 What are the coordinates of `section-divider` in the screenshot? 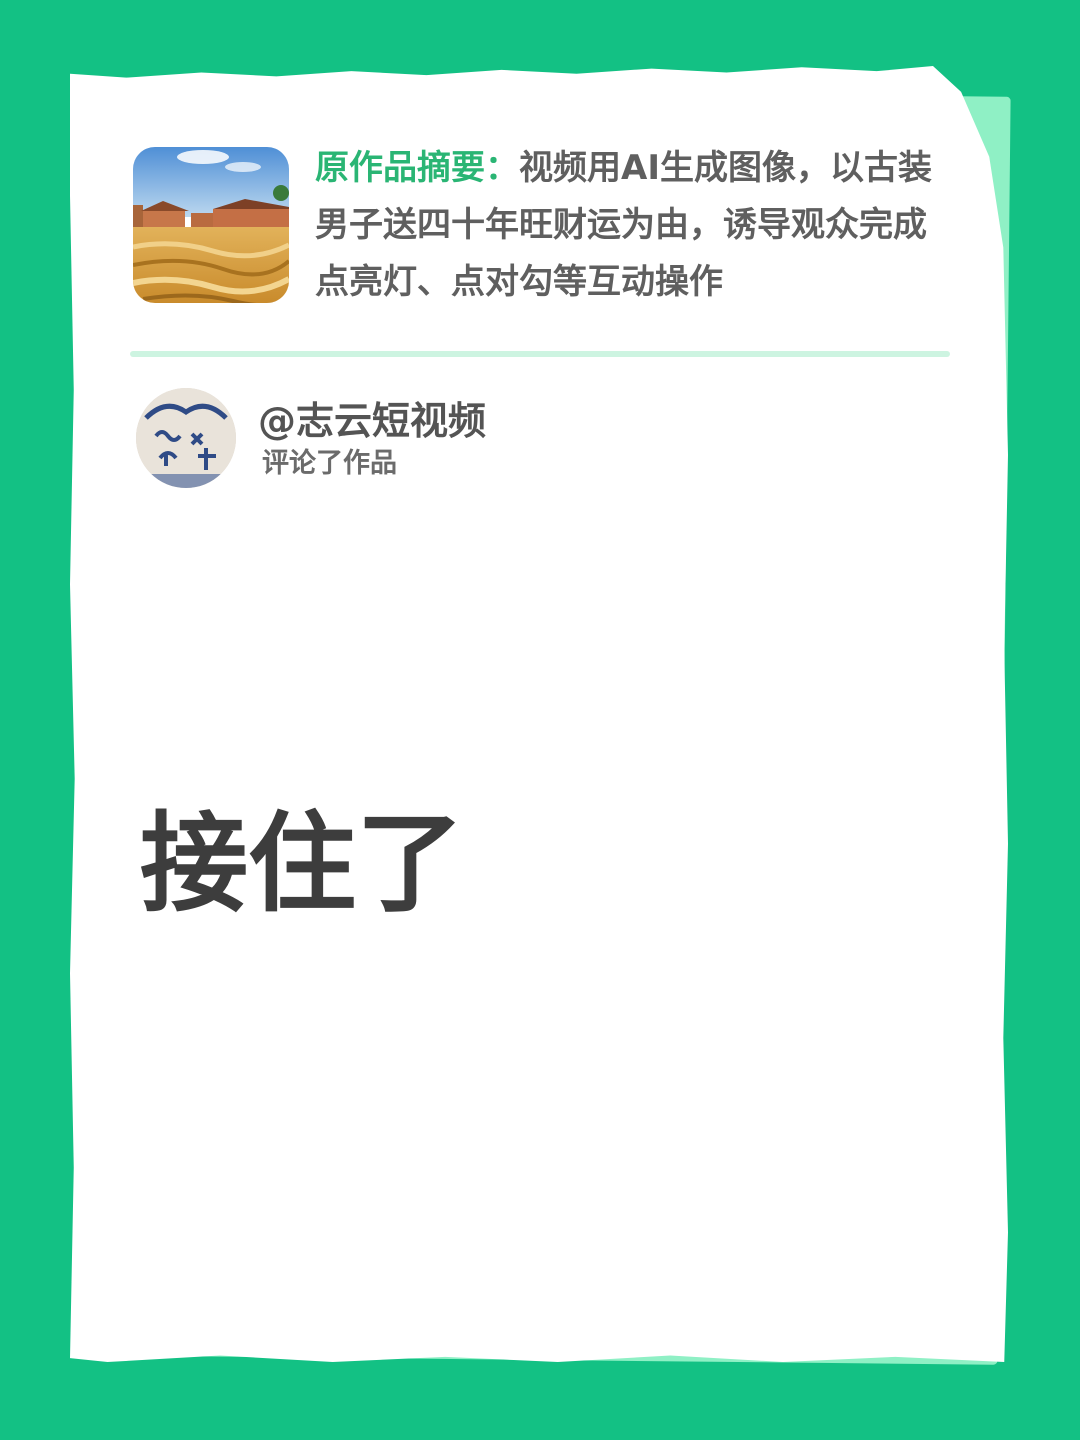 It's located at (540, 354).